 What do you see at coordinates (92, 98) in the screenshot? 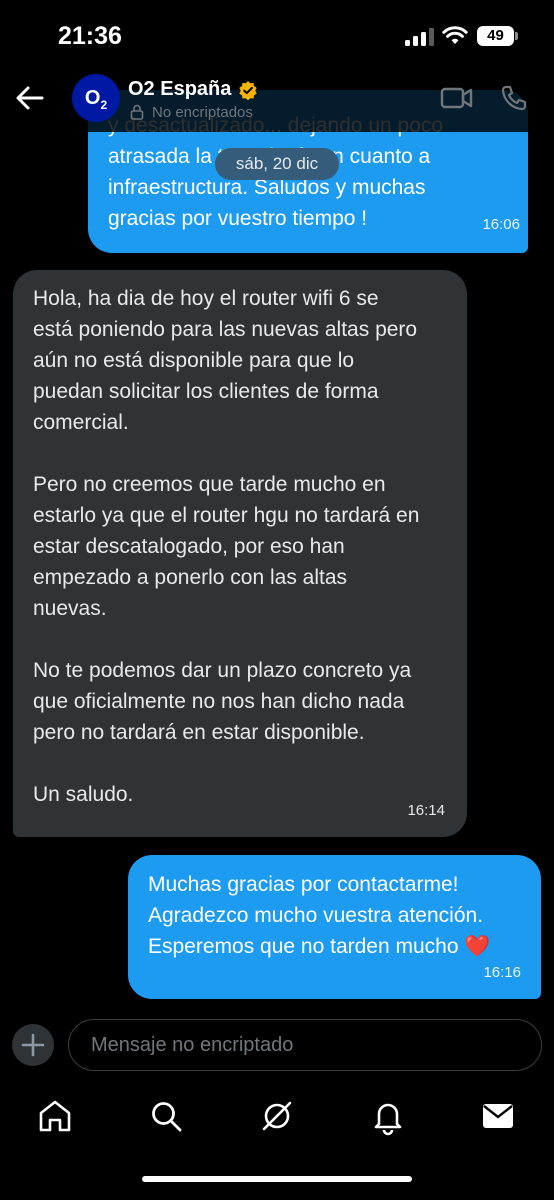
I see `avatar-letter: O` at bounding box center [92, 98].